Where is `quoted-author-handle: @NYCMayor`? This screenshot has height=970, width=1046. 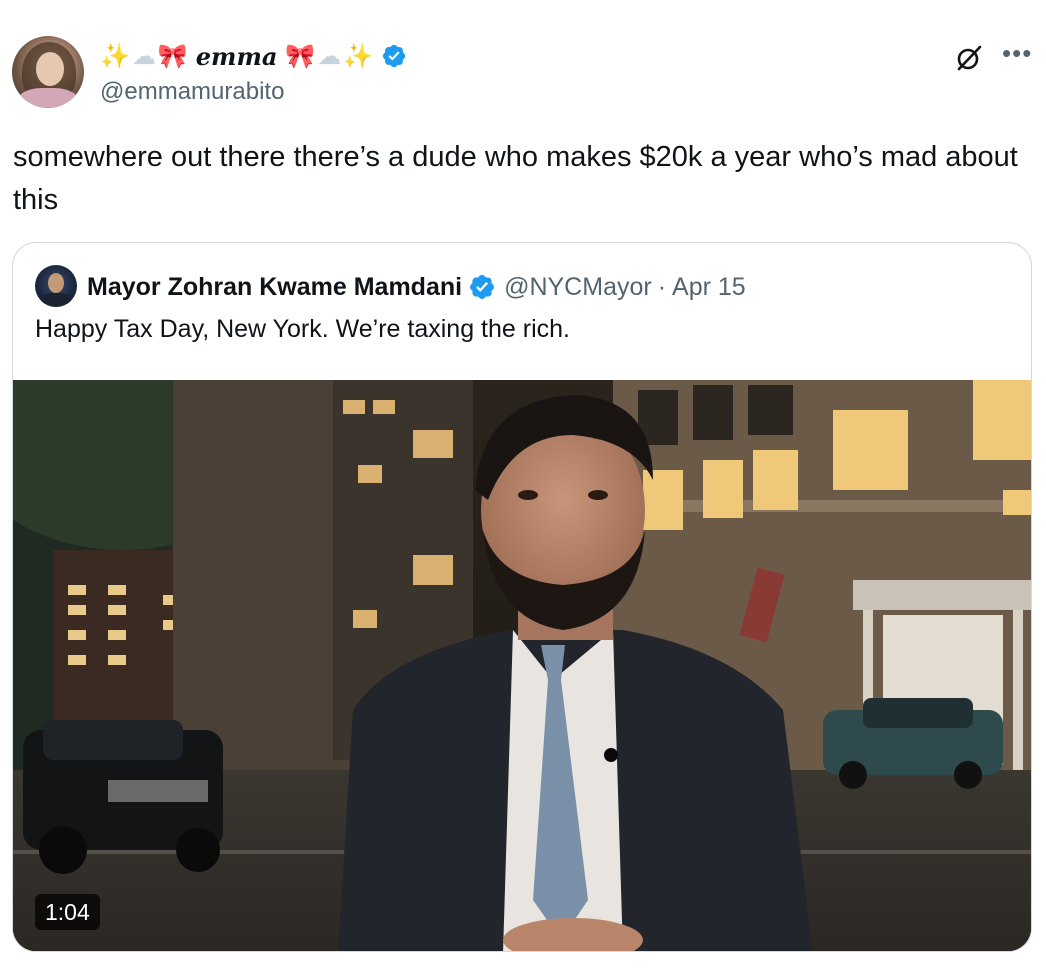 quoted-author-handle: @NYCMayor is located at coordinates (578, 287).